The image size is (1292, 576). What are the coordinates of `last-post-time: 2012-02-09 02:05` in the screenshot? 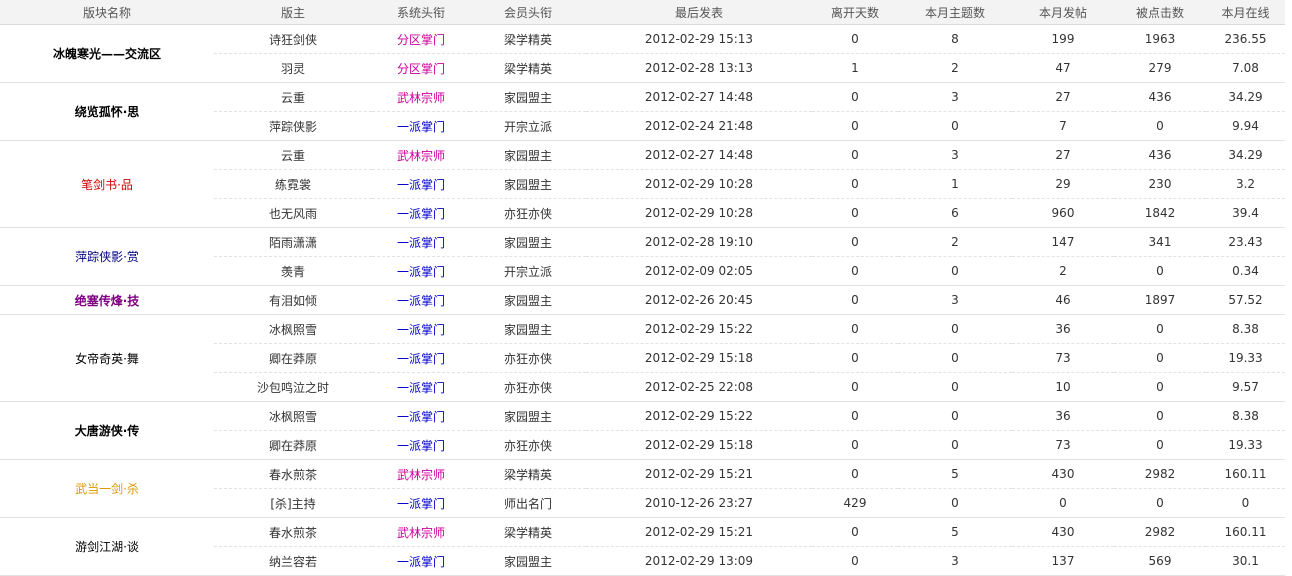 It's located at (699, 271).